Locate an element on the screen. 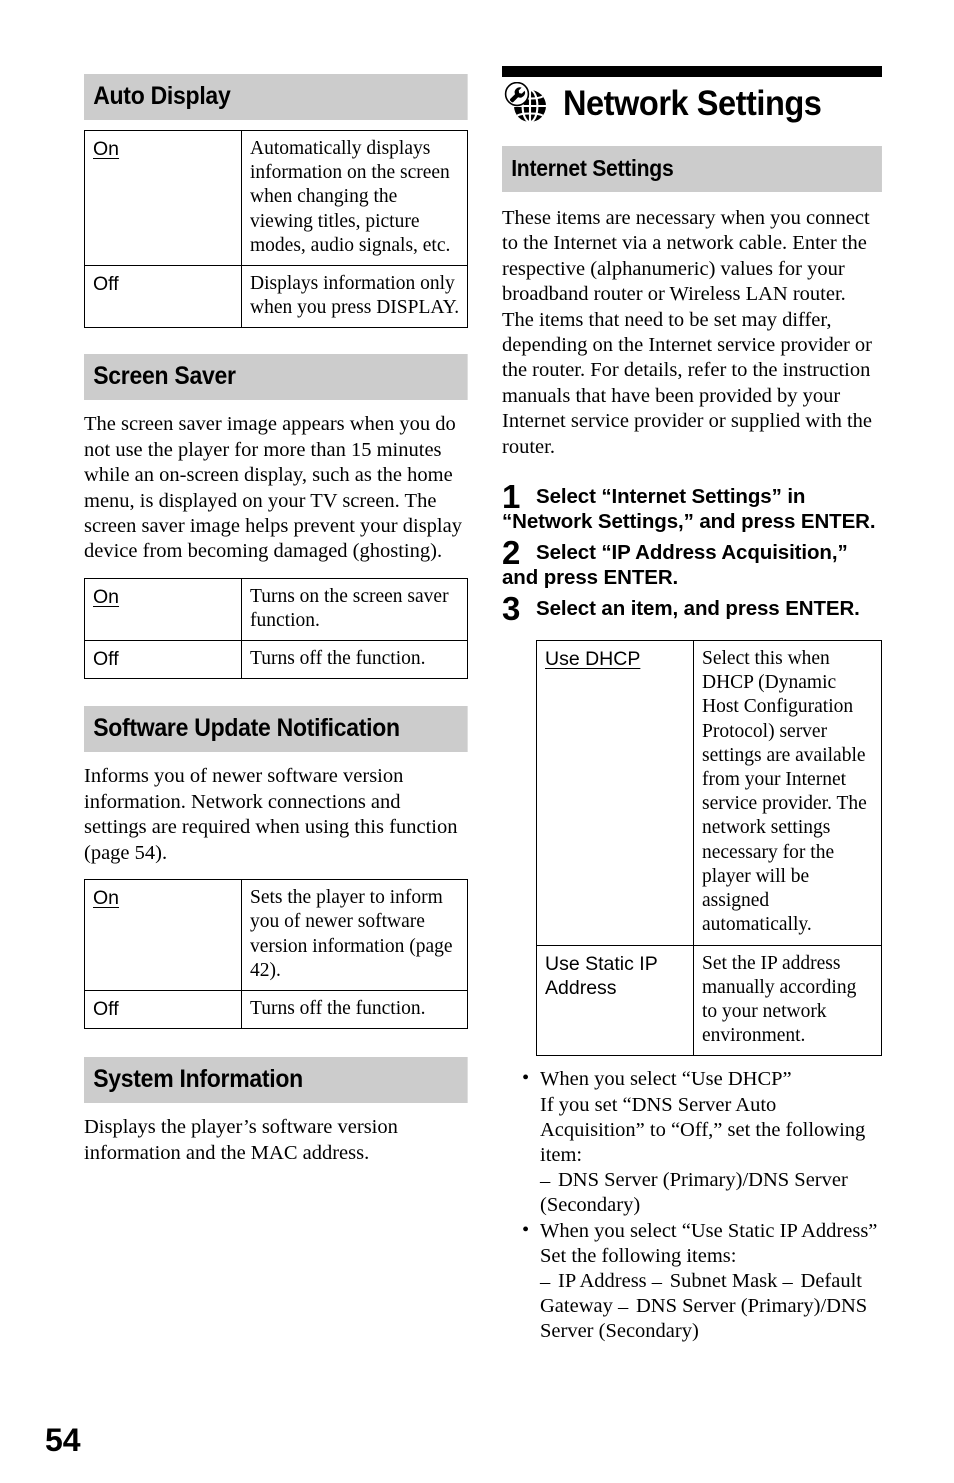 Image resolution: width=954 pixels, height=1483 pixels. note-title: When you select “Use Static IP Address” is located at coordinates (709, 1230).